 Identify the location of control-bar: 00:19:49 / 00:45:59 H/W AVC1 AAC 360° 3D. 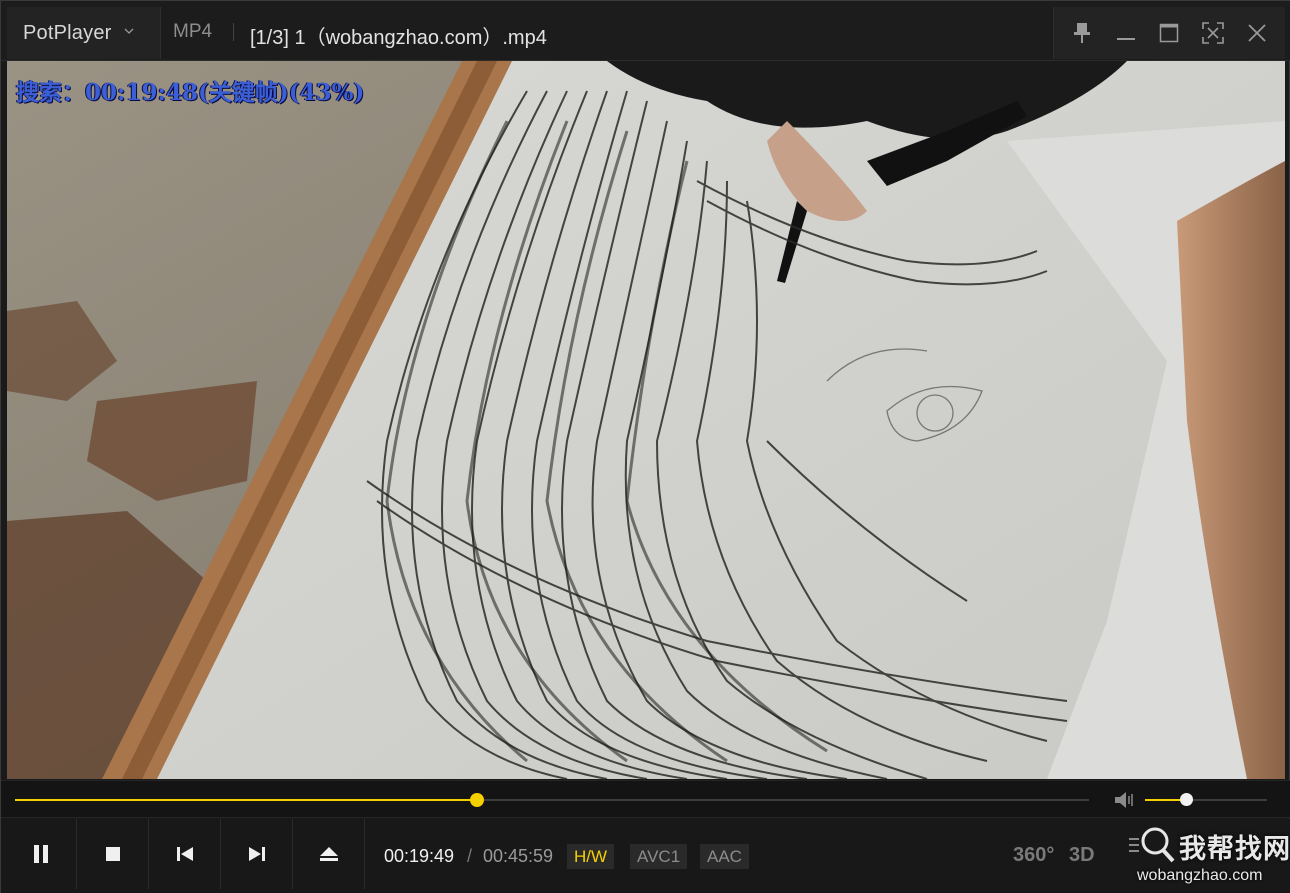
(645, 856).